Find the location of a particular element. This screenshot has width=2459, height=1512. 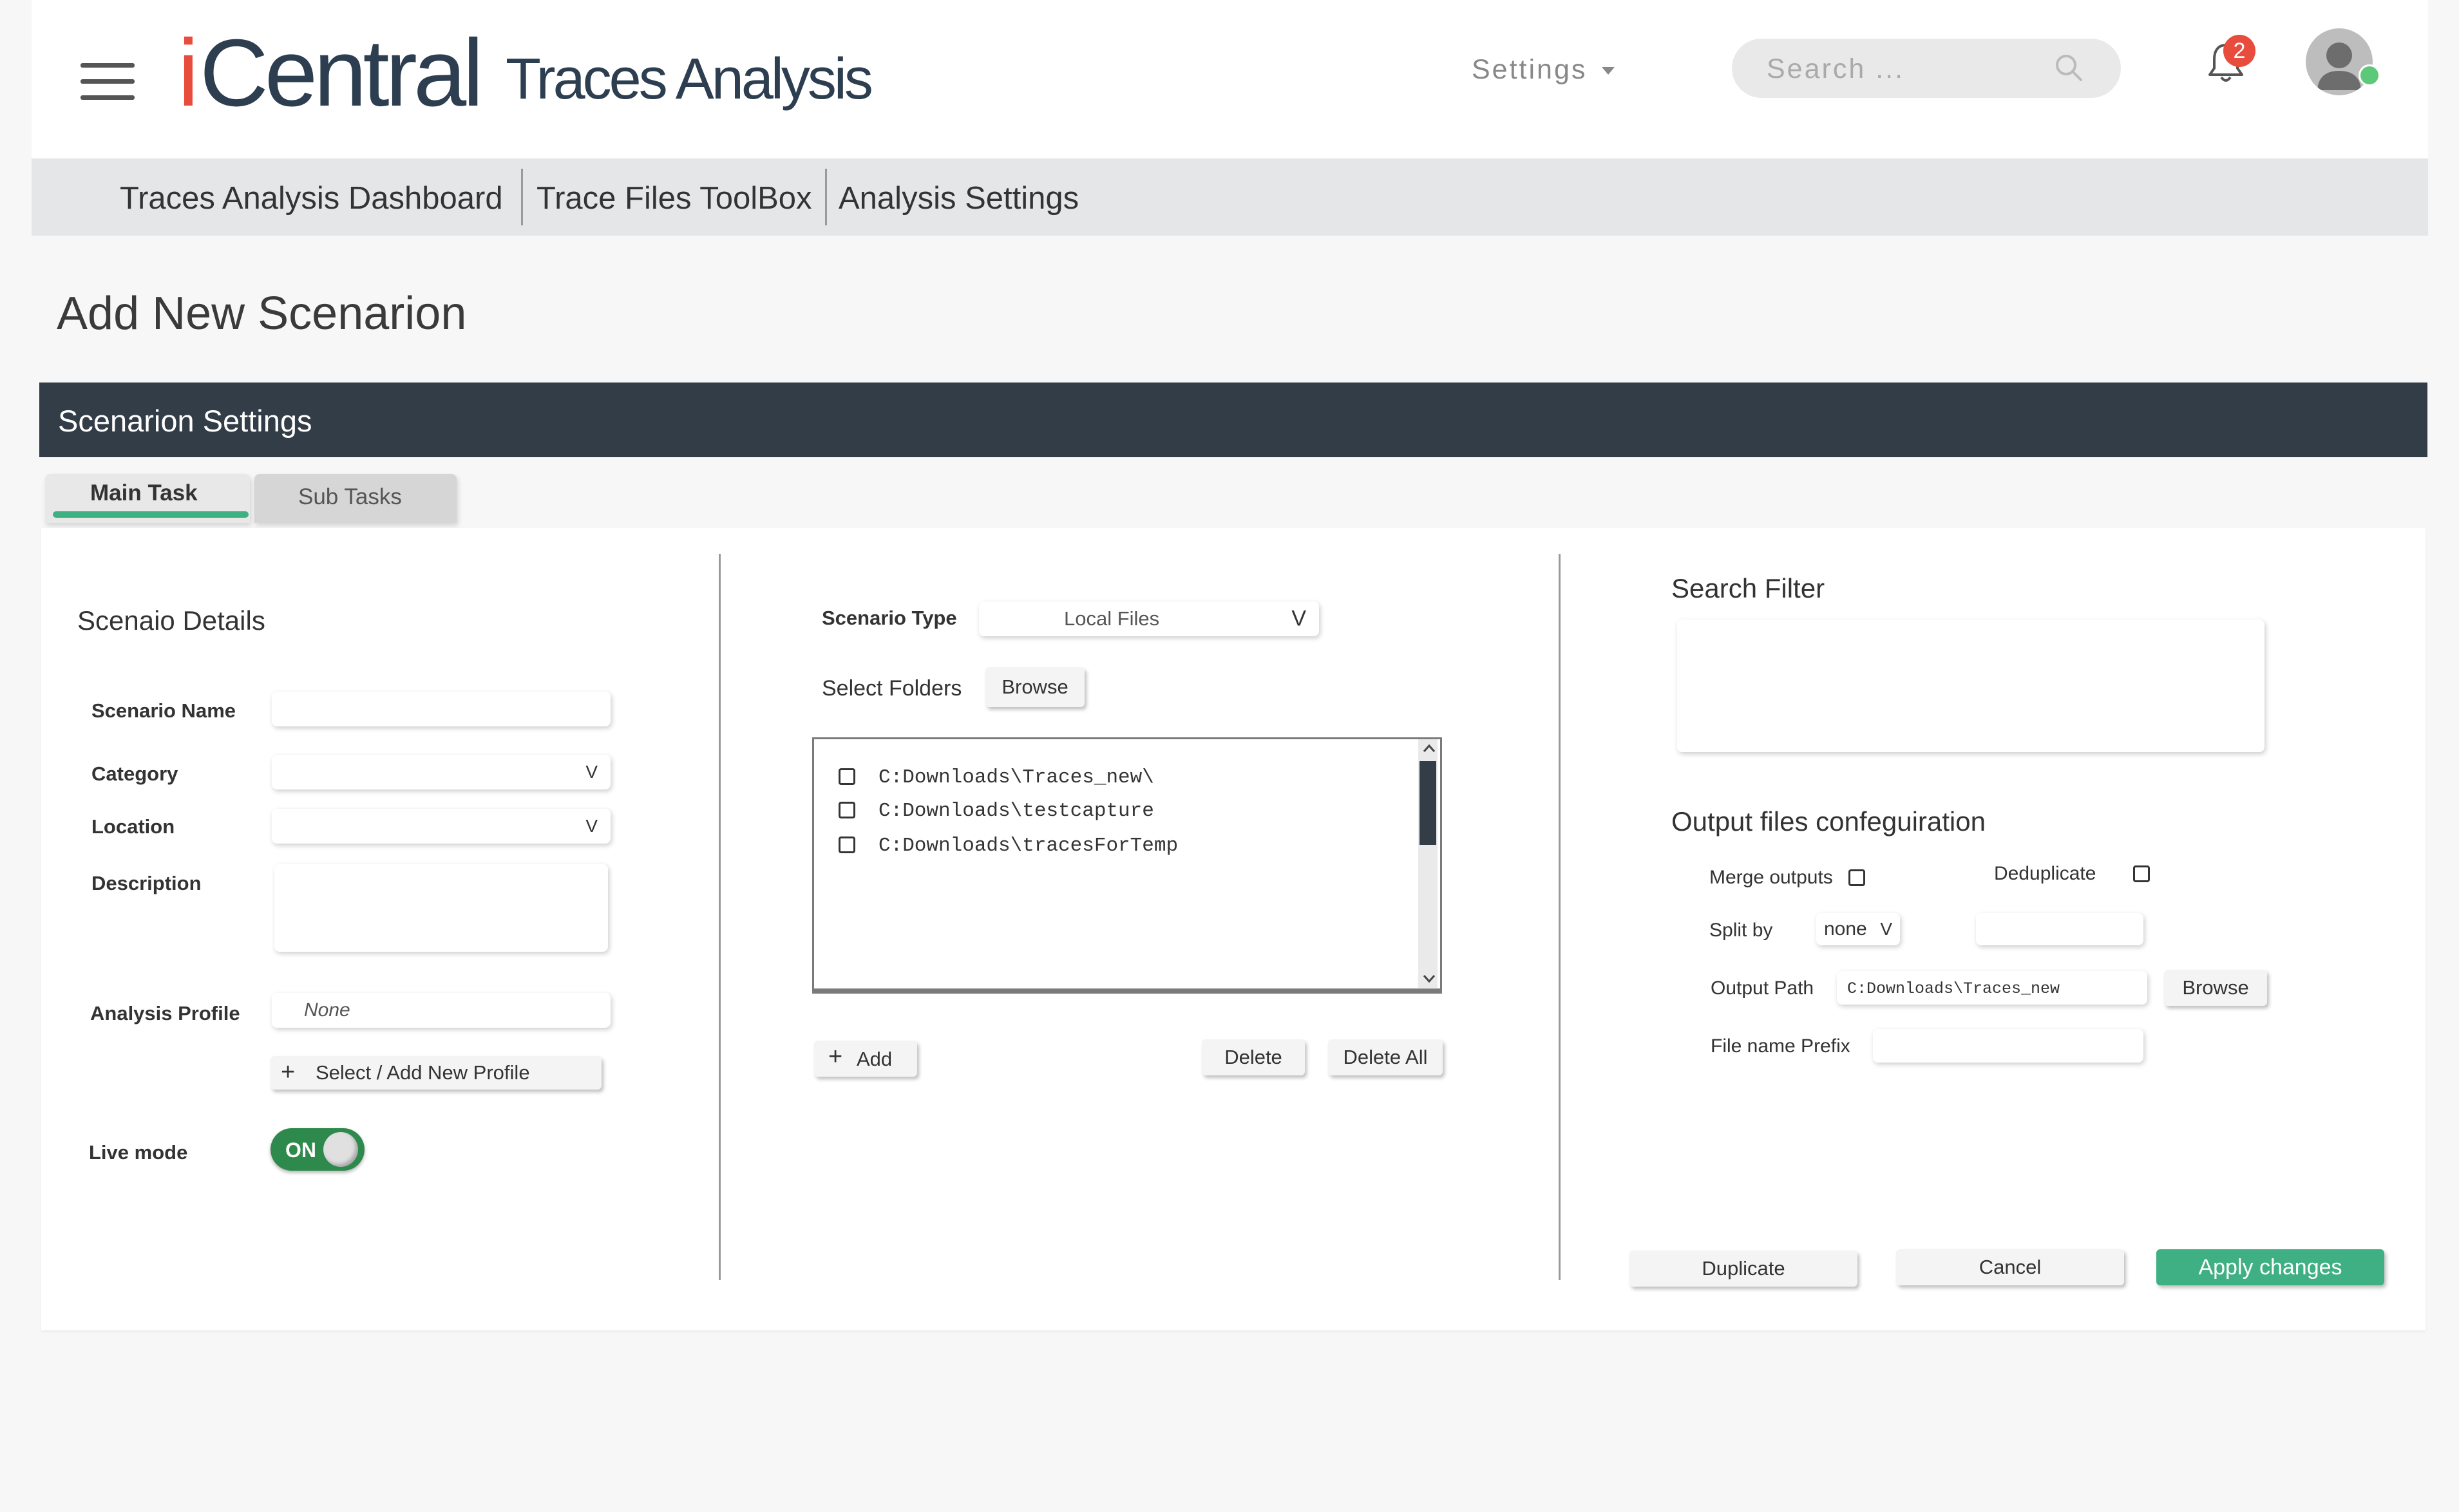

tab-main-task-label: Main Task is located at coordinates (144, 493).